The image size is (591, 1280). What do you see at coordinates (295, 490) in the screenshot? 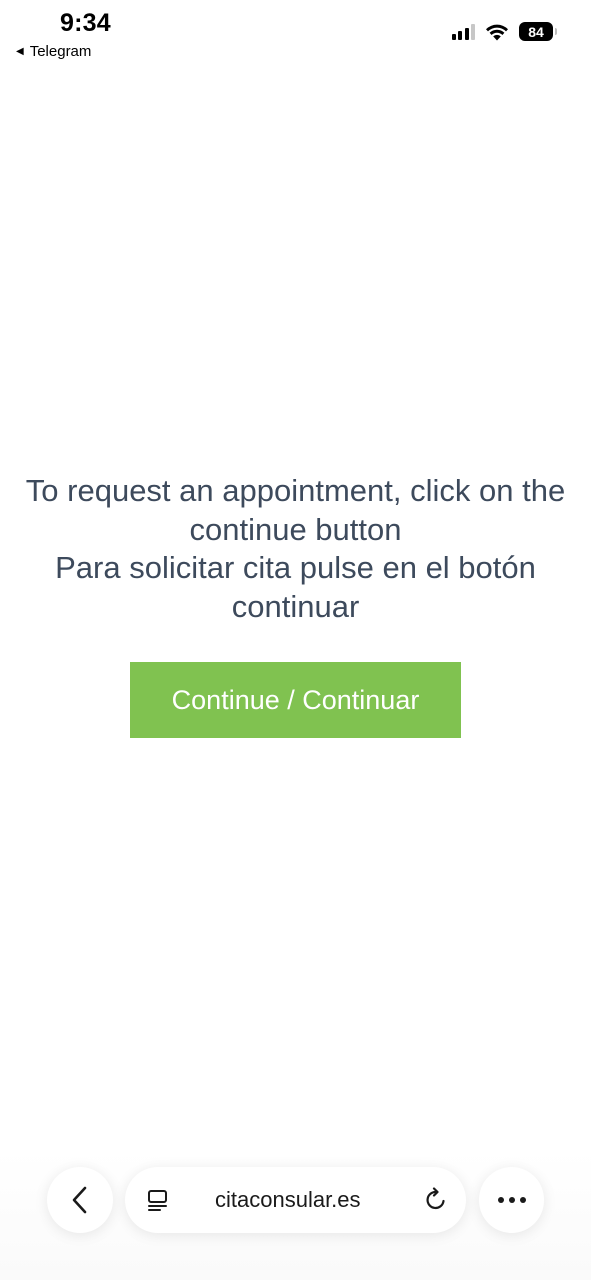
I see `message-line: To request an appointment, click on the` at bounding box center [295, 490].